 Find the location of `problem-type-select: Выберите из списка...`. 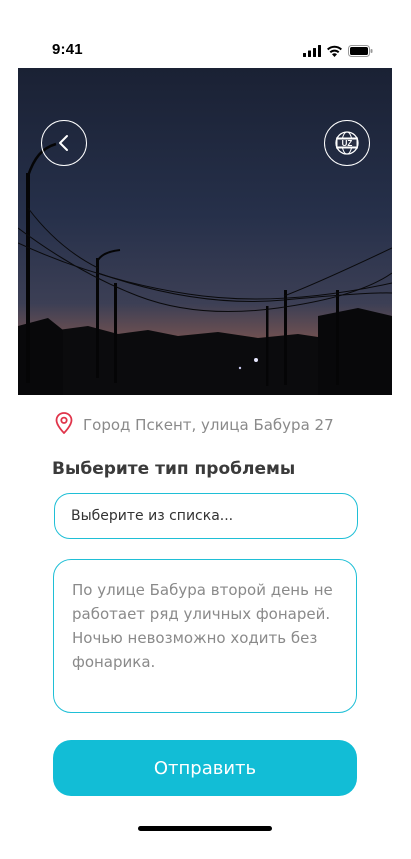

problem-type-select: Выберите из списка... is located at coordinates (206, 516).